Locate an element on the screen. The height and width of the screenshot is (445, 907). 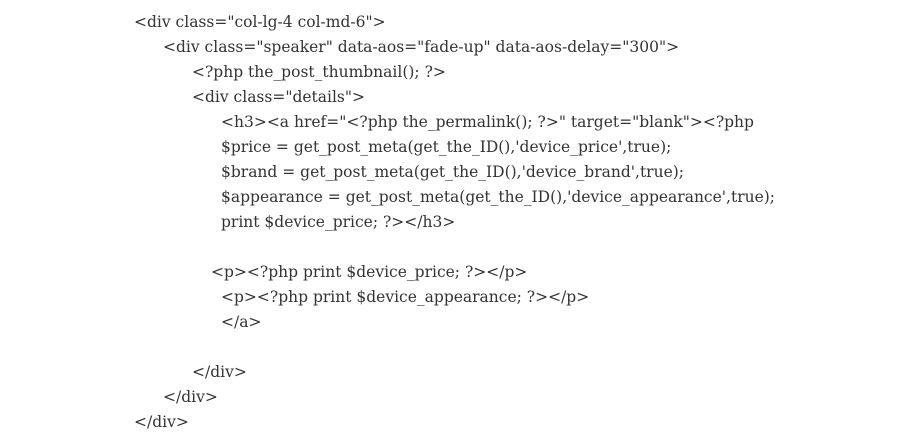
code-line: <p><?php print $device_price; ?></p> is located at coordinates (369, 272).